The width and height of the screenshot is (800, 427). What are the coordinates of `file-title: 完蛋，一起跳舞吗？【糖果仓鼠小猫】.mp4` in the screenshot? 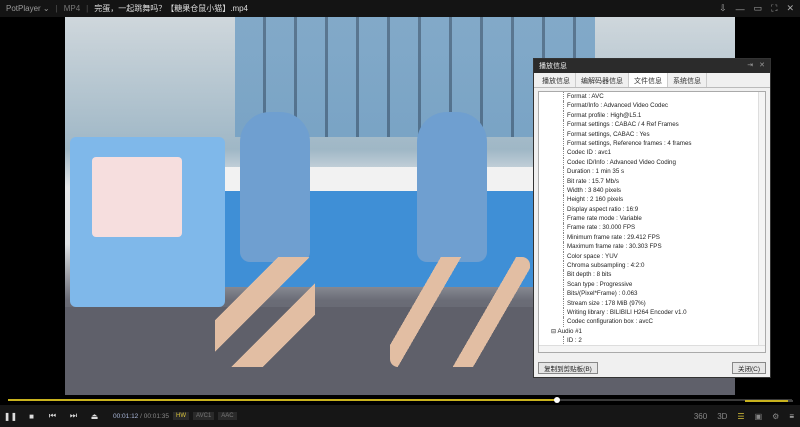 It's located at (171, 8).